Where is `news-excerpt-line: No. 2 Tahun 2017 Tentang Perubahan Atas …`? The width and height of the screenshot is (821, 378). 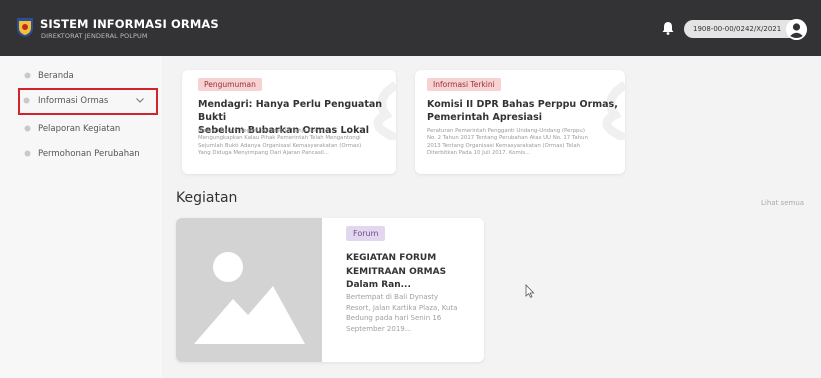
news-excerpt-line: No. 2 Tahun 2017 Tentang Perubahan Atas … is located at coordinates (507, 138).